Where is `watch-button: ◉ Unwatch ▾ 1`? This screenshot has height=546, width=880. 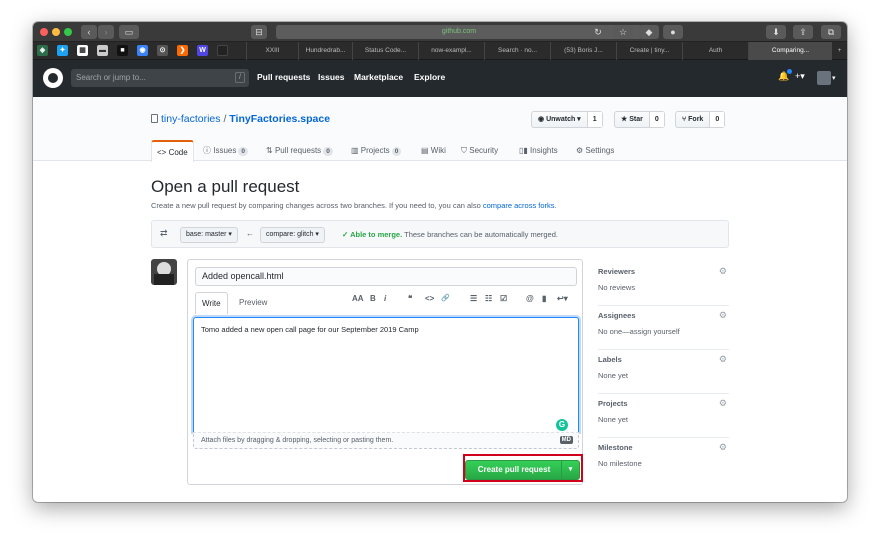 watch-button: ◉ Unwatch ▾ 1 is located at coordinates (567, 119).